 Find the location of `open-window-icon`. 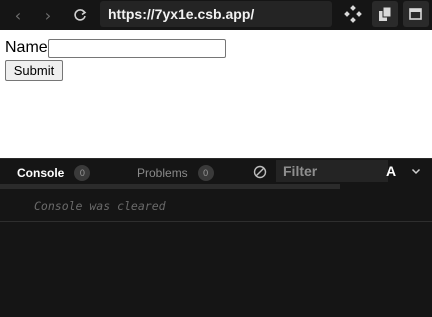

open-window-icon is located at coordinates (416, 14).